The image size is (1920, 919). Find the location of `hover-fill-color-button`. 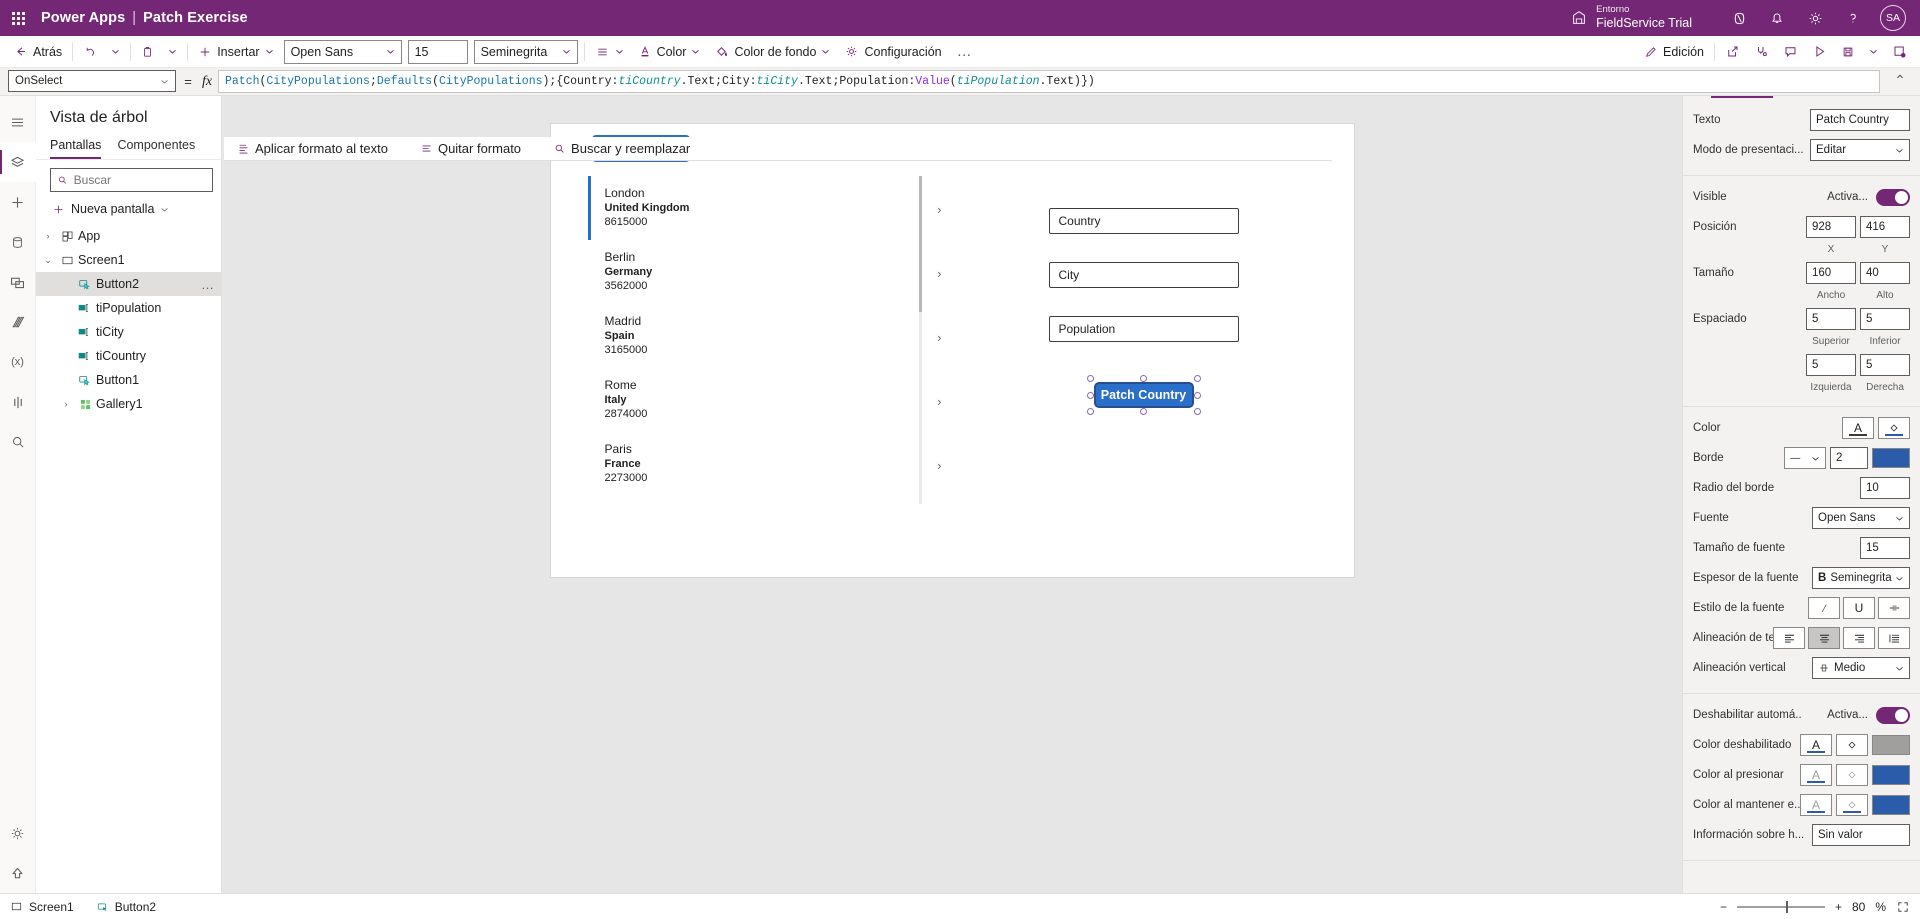

hover-fill-color-button is located at coordinates (1852, 805).